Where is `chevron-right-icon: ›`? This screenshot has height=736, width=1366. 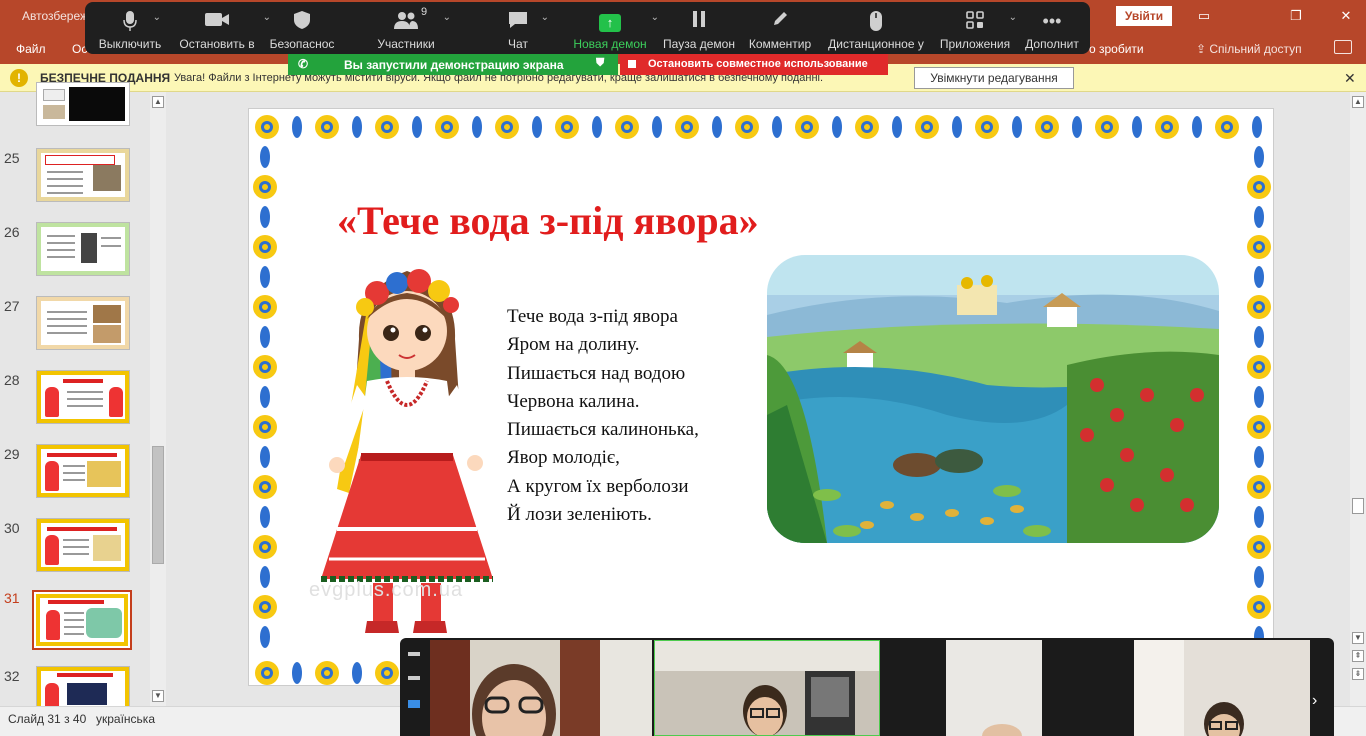 chevron-right-icon: › is located at coordinates (1314, 701).